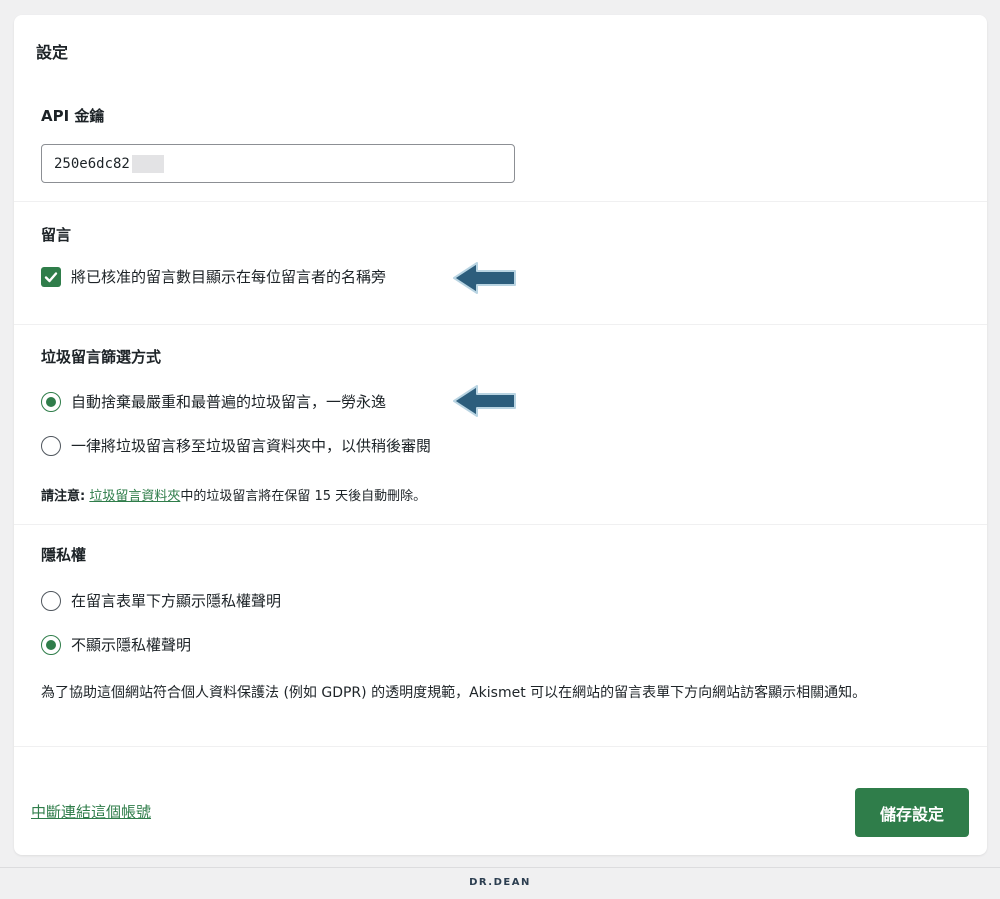  What do you see at coordinates (91, 811) in the screenshot?
I see `disconnect-account-link: 中斷連結這個帳號` at bounding box center [91, 811].